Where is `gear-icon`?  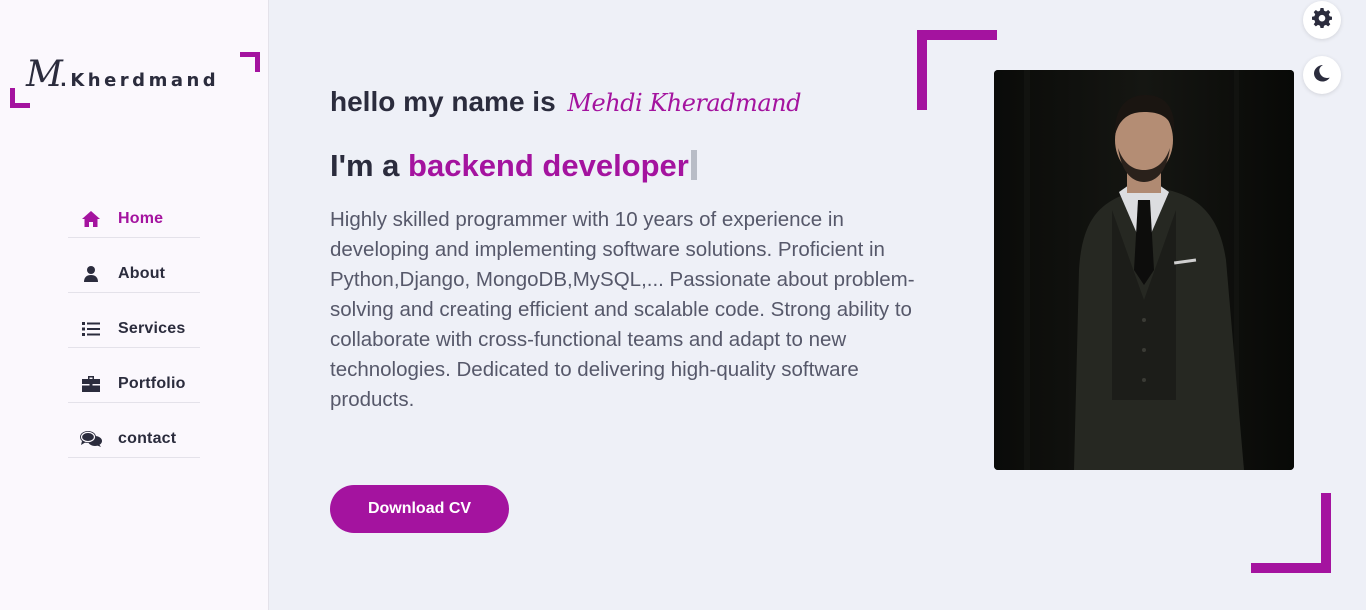
gear-icon is located at coordinates (1322, 20).